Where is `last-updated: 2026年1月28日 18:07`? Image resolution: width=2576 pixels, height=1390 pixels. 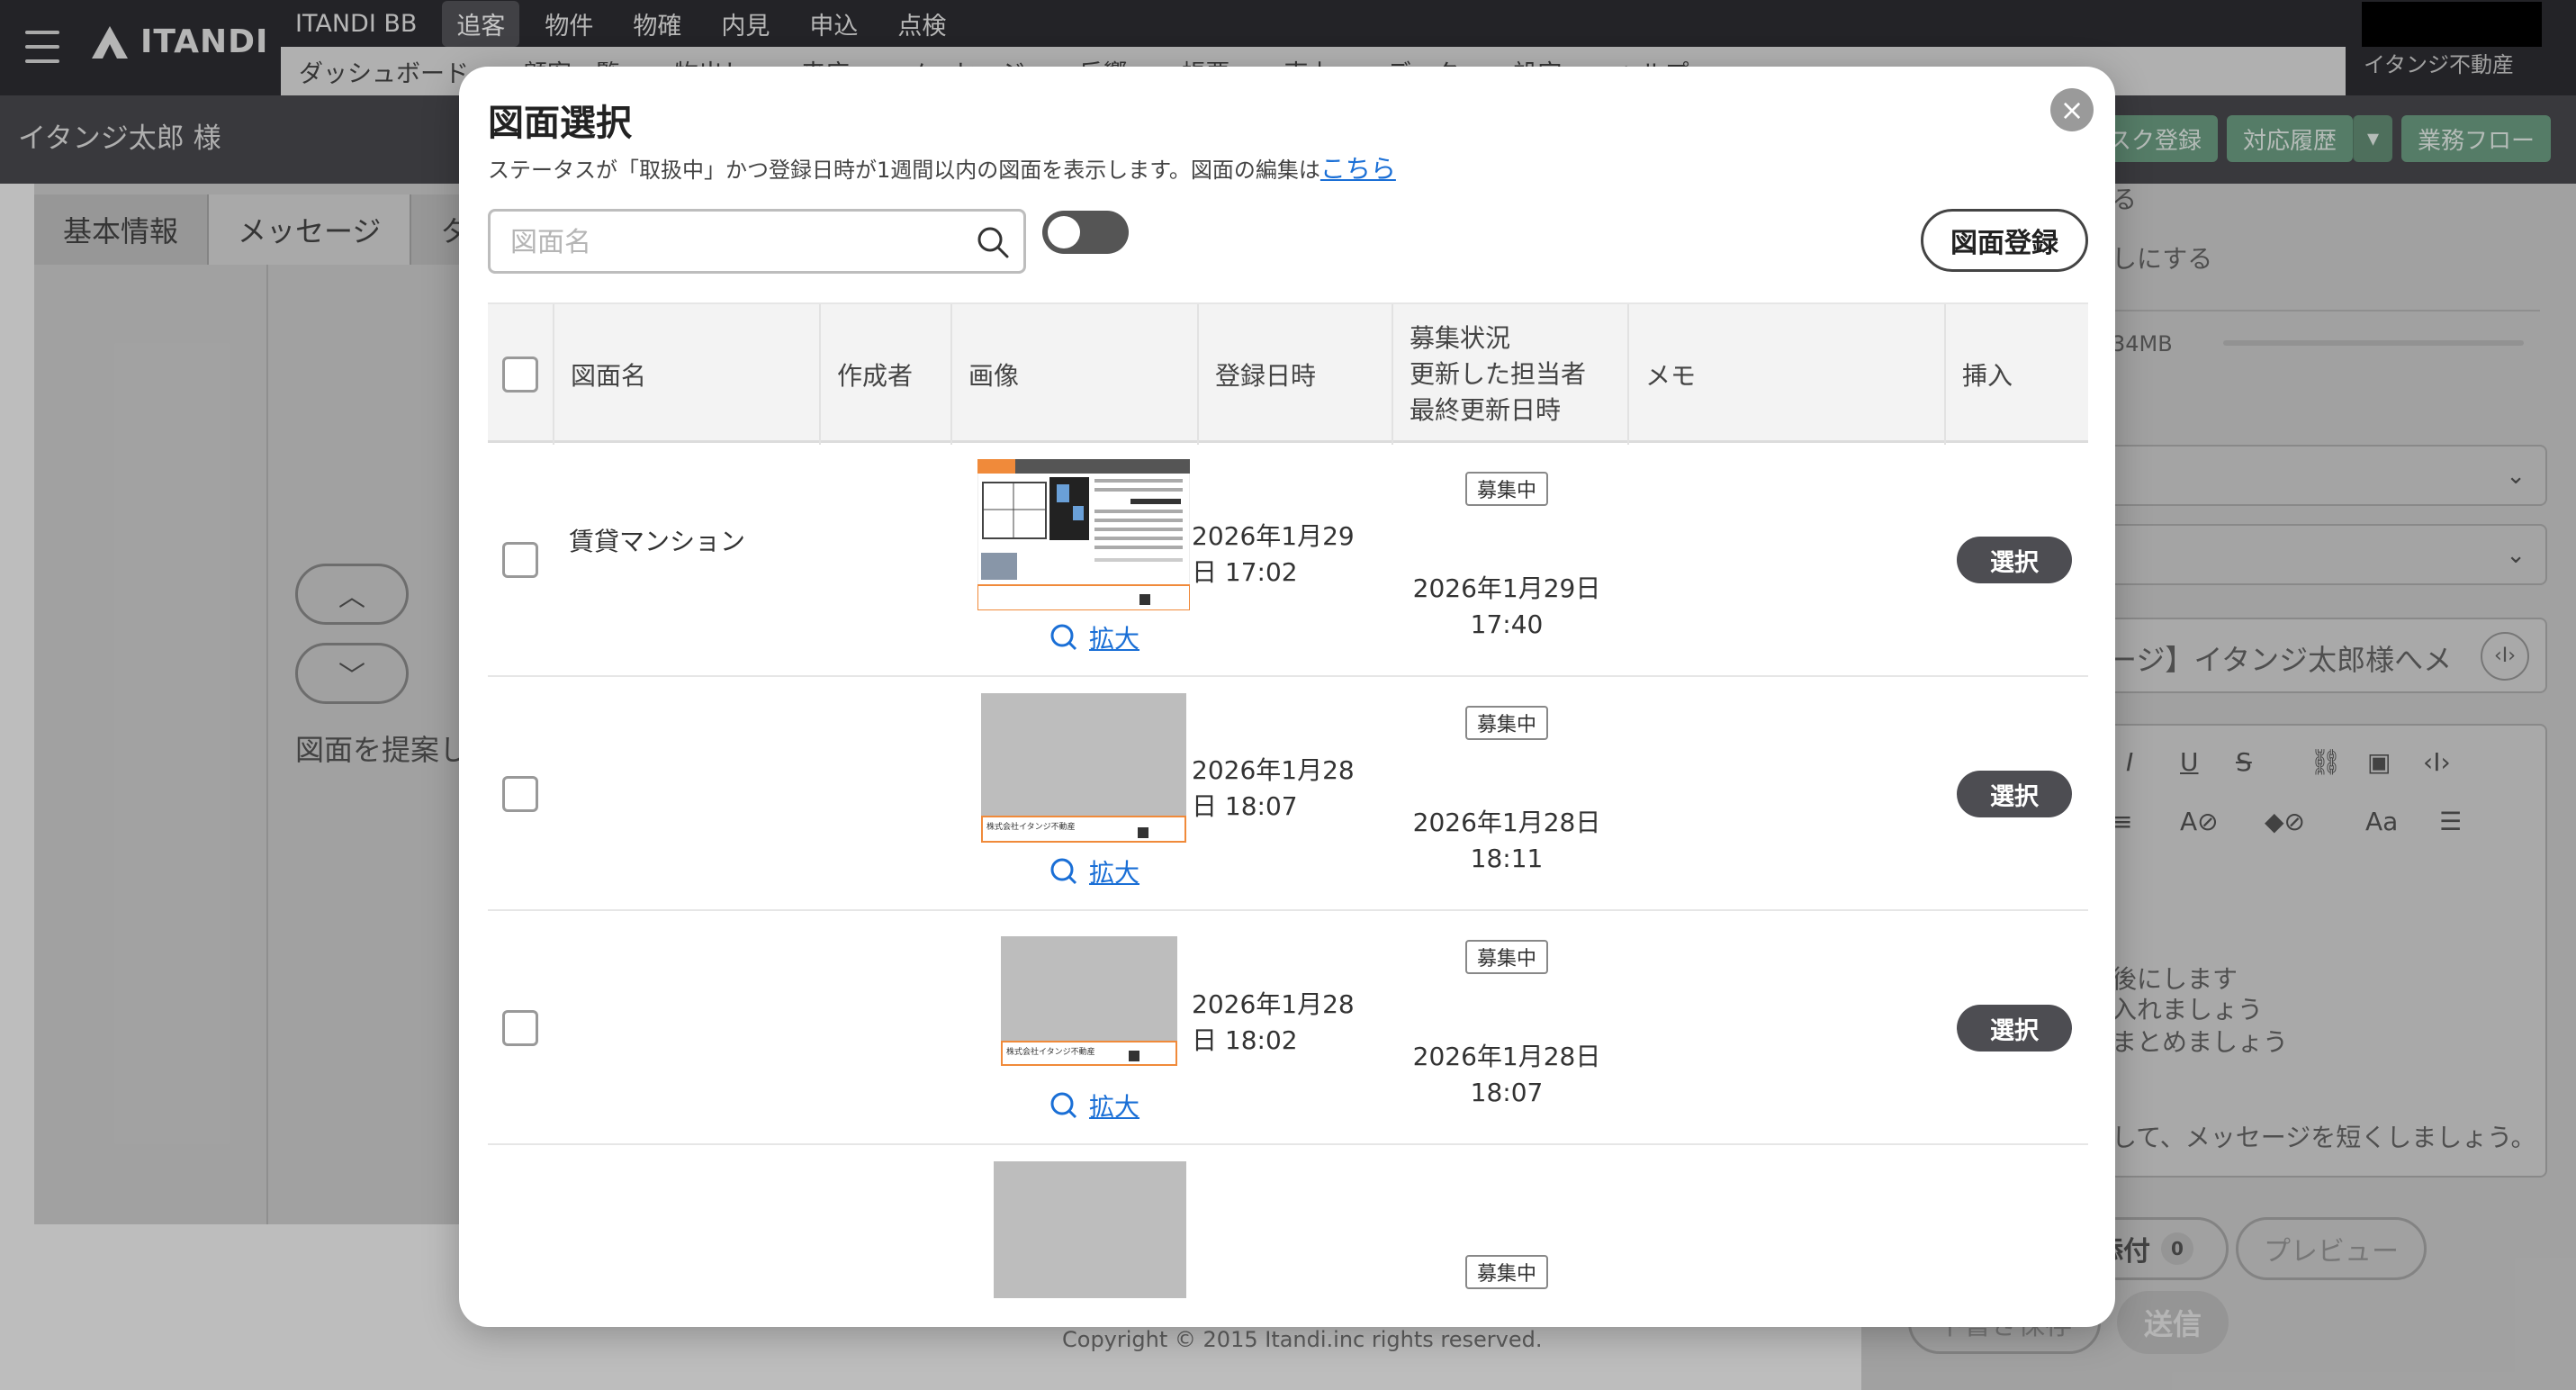 last-updated: 2026年1月28日 18:07 is located at coordinates (1506, 1075).